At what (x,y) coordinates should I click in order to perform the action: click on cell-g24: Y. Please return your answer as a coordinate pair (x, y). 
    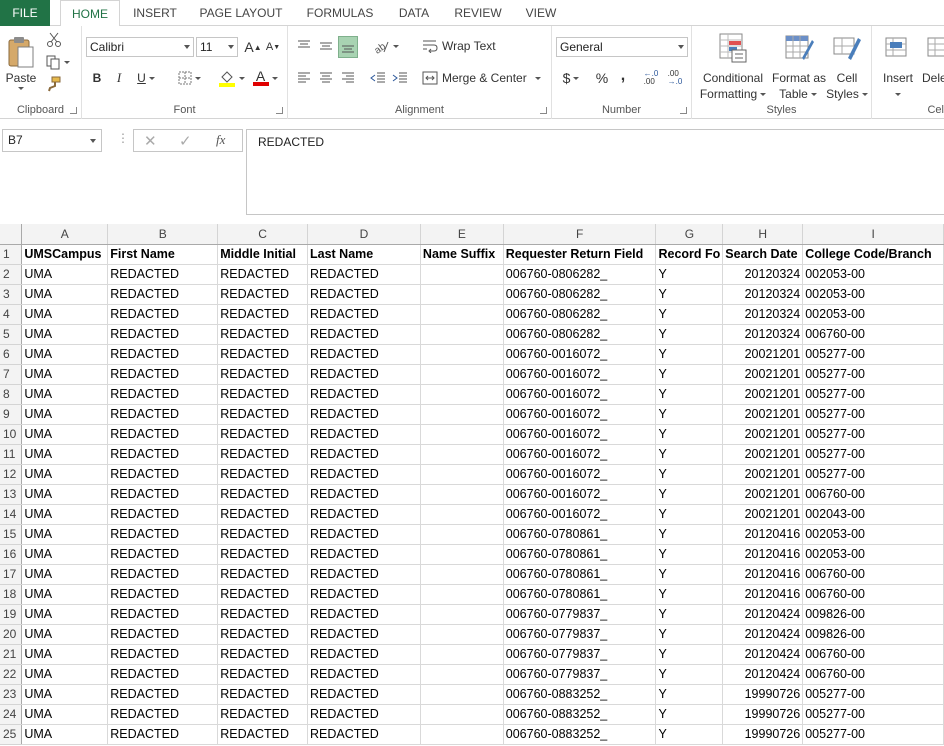
    Looking at the image, I should click on (689, 714).